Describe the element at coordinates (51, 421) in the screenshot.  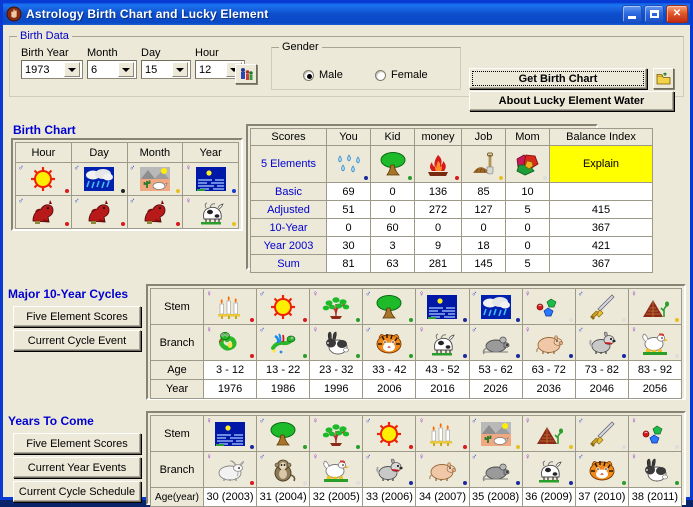
I see `years-to-come-heading: Years To Come` at that location.